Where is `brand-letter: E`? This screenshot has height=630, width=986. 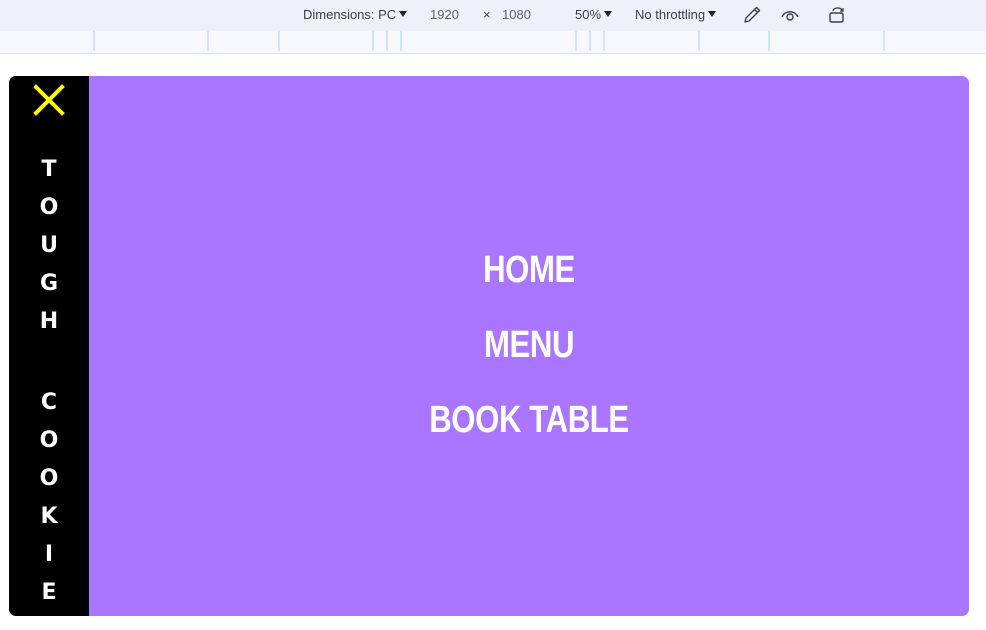 brand-letter: E is located at coordinates (49, 592).